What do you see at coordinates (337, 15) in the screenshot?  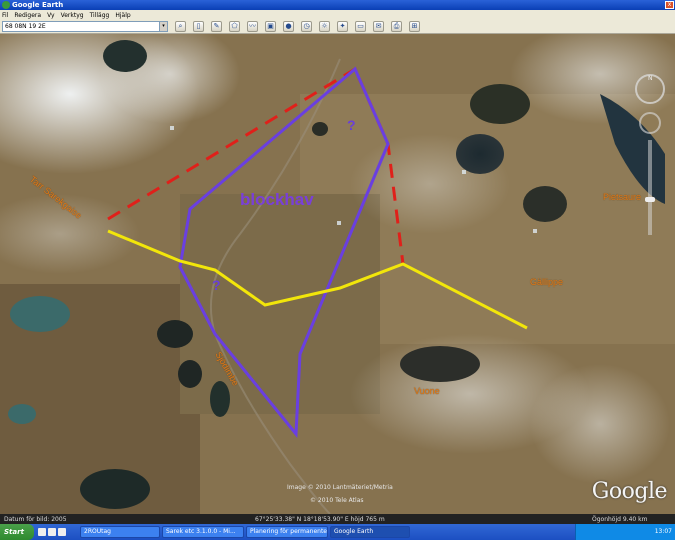 I see `menu-bar: Fil Redigera Vy Verktyg Tillägg Hjälp` at bounding box center [337, 15].